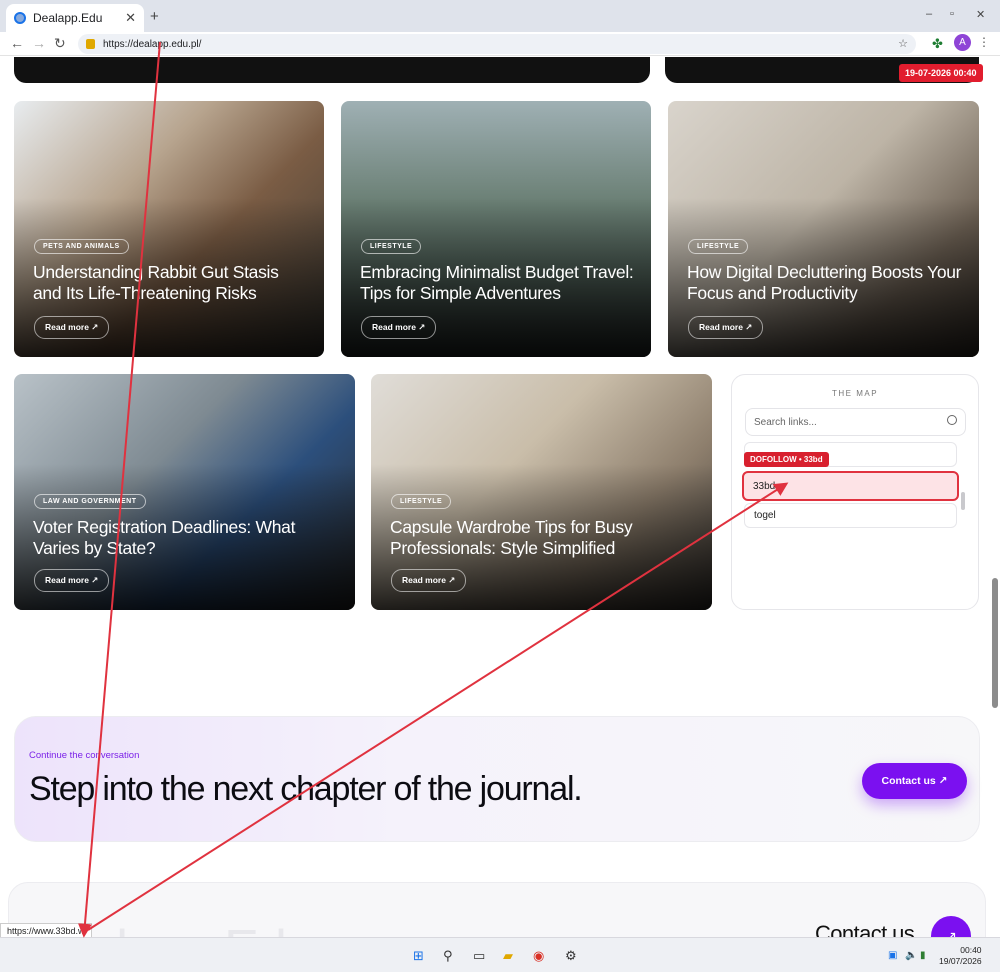 This screenshot has width=1000, height=972. What do you see at coordinates (903, 43) in the screenshot?
I see `bookmark-star-icon: ☆` at bounding box center [903, 43].